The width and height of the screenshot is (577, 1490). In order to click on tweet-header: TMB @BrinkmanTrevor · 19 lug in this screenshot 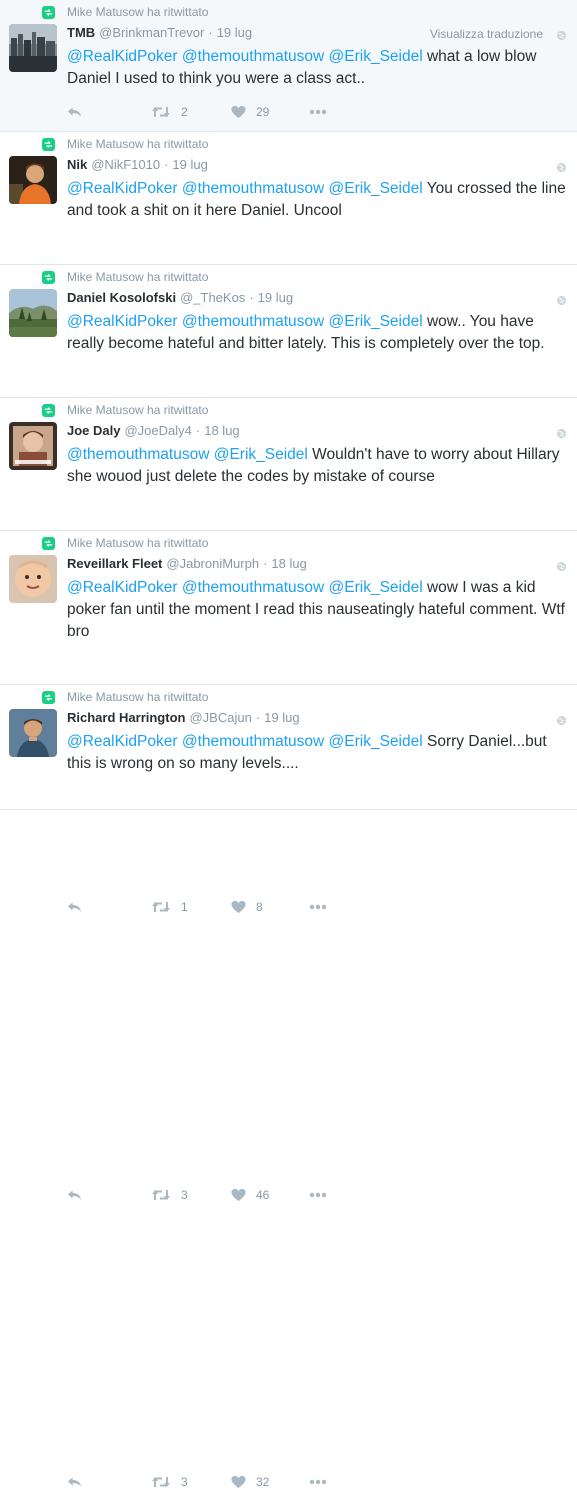, I will do `click(159, 32)`.